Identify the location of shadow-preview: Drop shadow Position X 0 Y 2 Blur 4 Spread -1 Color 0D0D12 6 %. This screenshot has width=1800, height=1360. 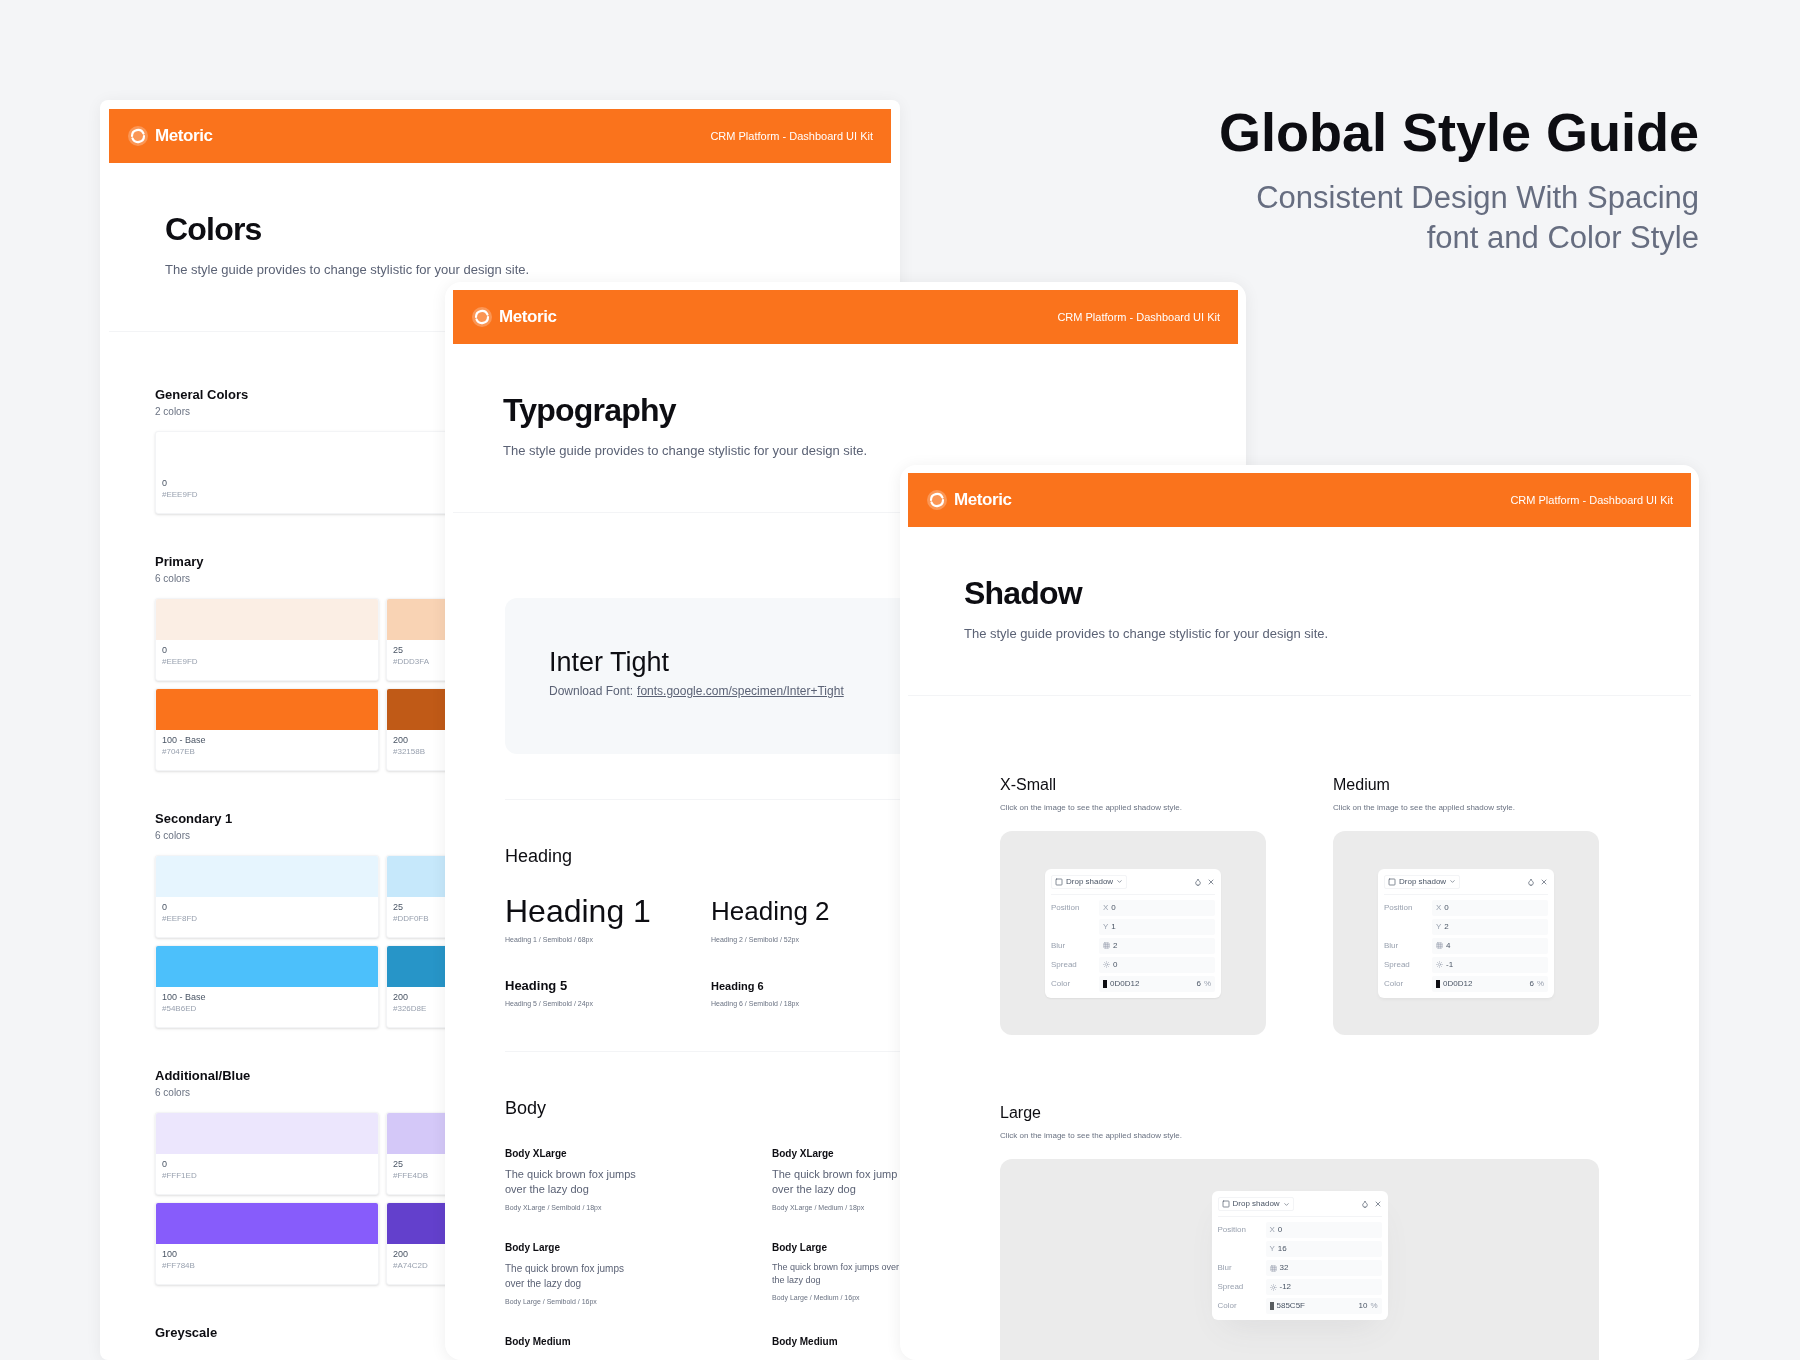
(1466, 933).